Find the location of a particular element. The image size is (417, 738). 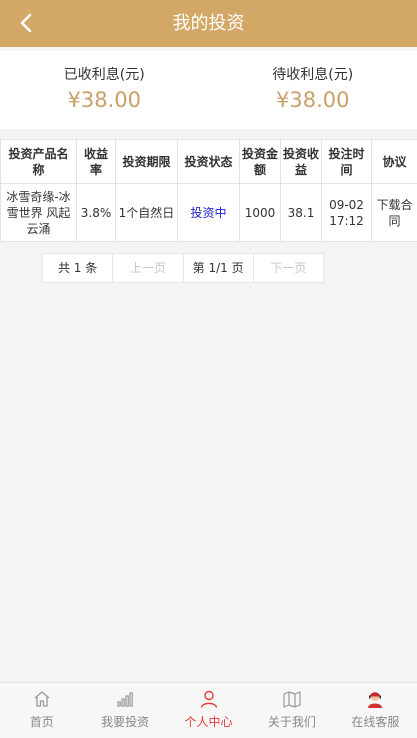

cell-profit: 38.1 is located at coordinates (301, 212).